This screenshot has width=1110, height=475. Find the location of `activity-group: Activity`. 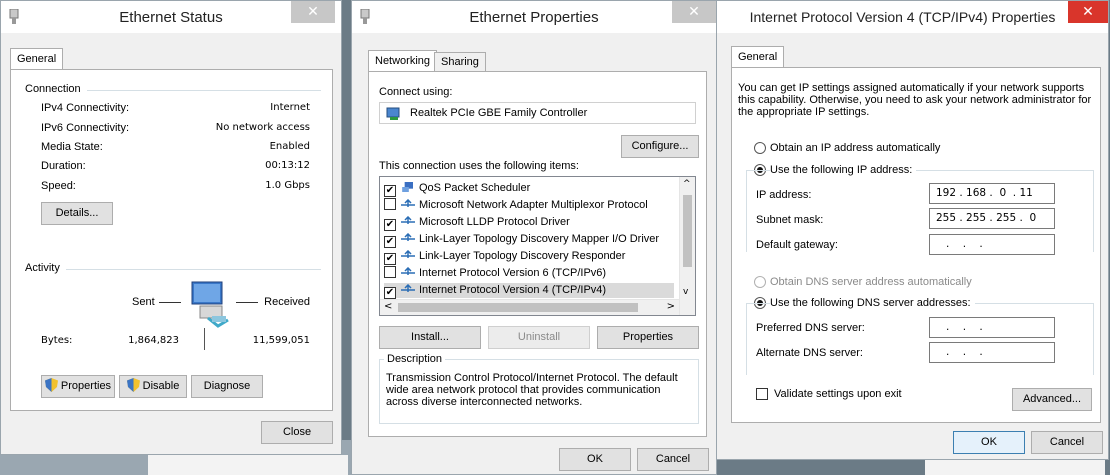

activity-group: Activity is located at coordinates (173, 268).